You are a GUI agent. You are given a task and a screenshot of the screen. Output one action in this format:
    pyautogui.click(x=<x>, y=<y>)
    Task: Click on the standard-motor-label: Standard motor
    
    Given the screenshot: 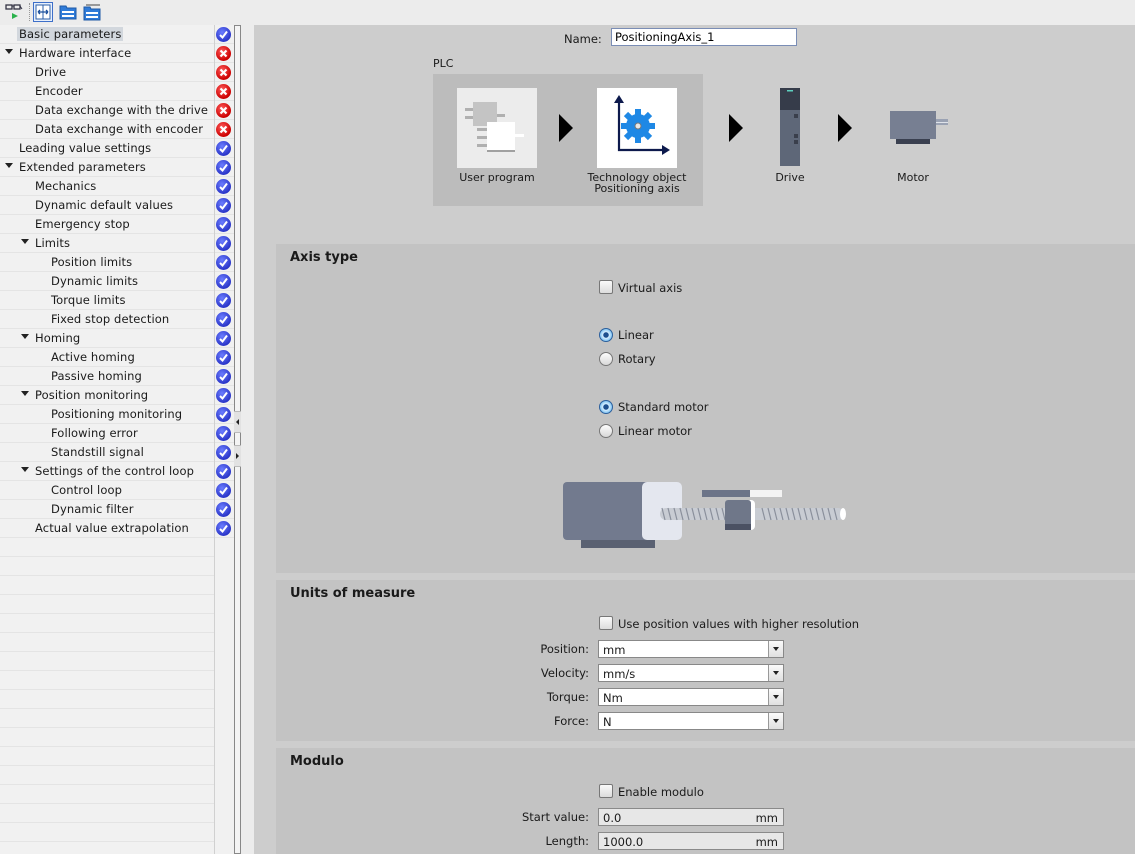 What is the action you would take?
    pyautogui.click(x=663, y=407)
    